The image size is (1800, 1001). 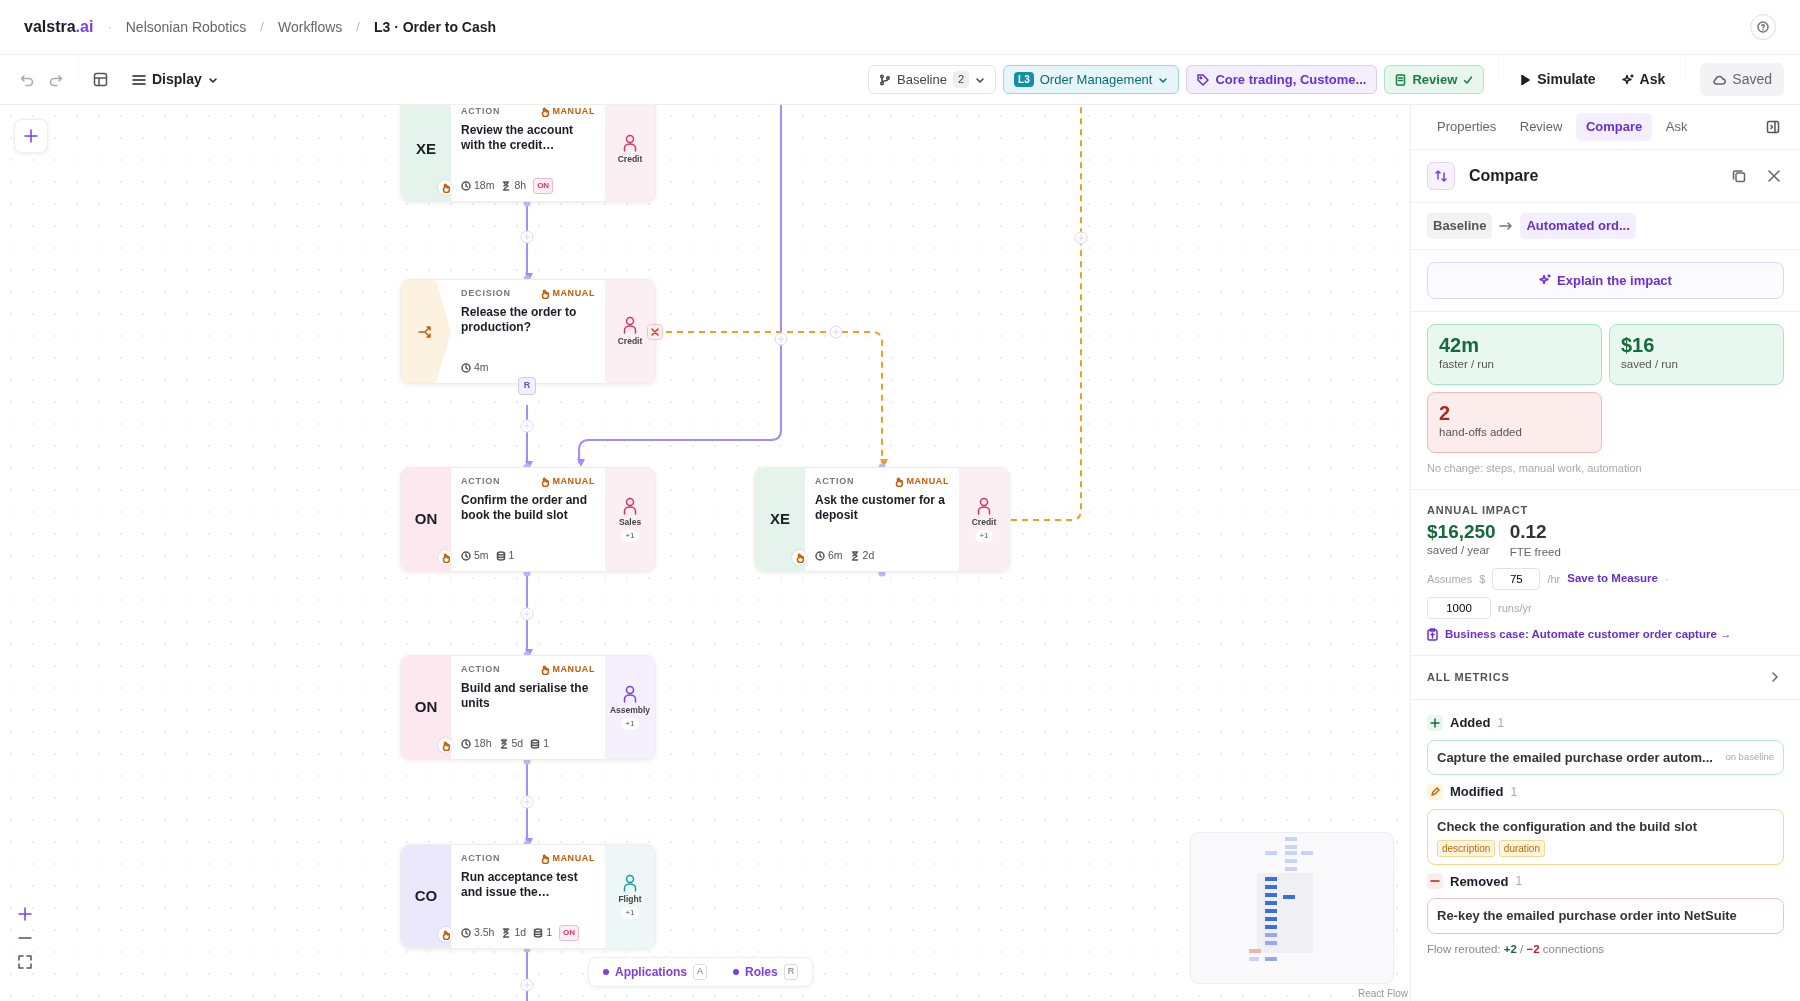 I want to click on node-title: Confirm the order and book the build slot, so click(x=524, y=507).